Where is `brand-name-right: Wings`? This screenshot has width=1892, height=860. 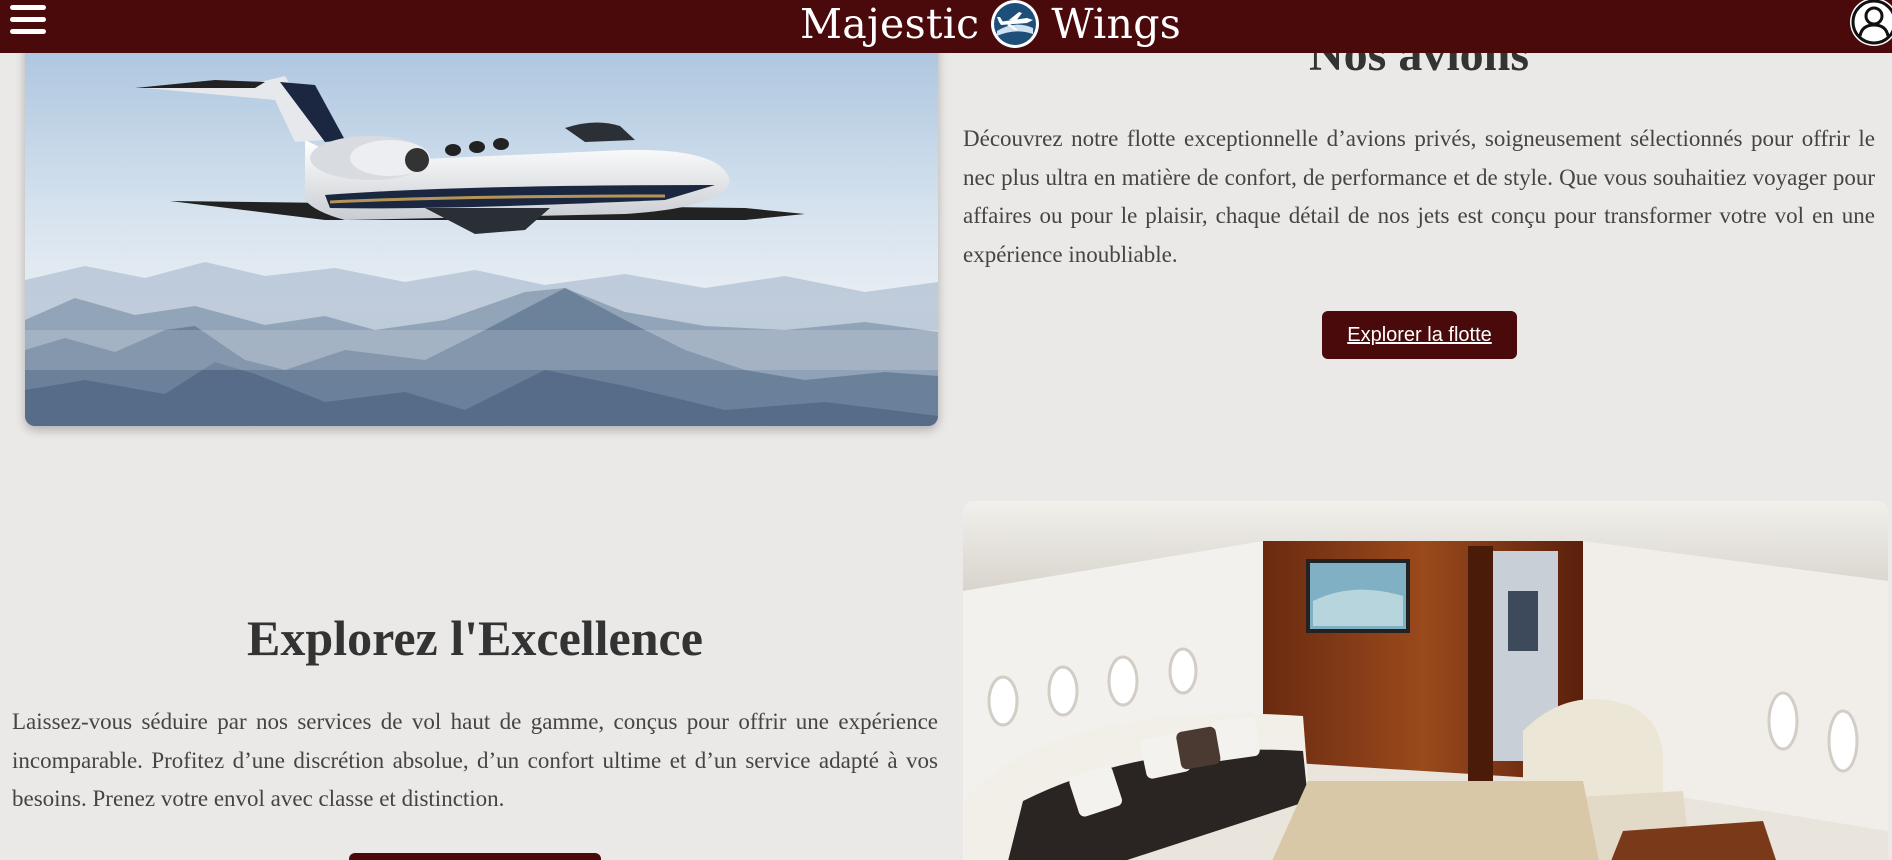
brand-name-right: Wings is located at coordinates (1116, 24).